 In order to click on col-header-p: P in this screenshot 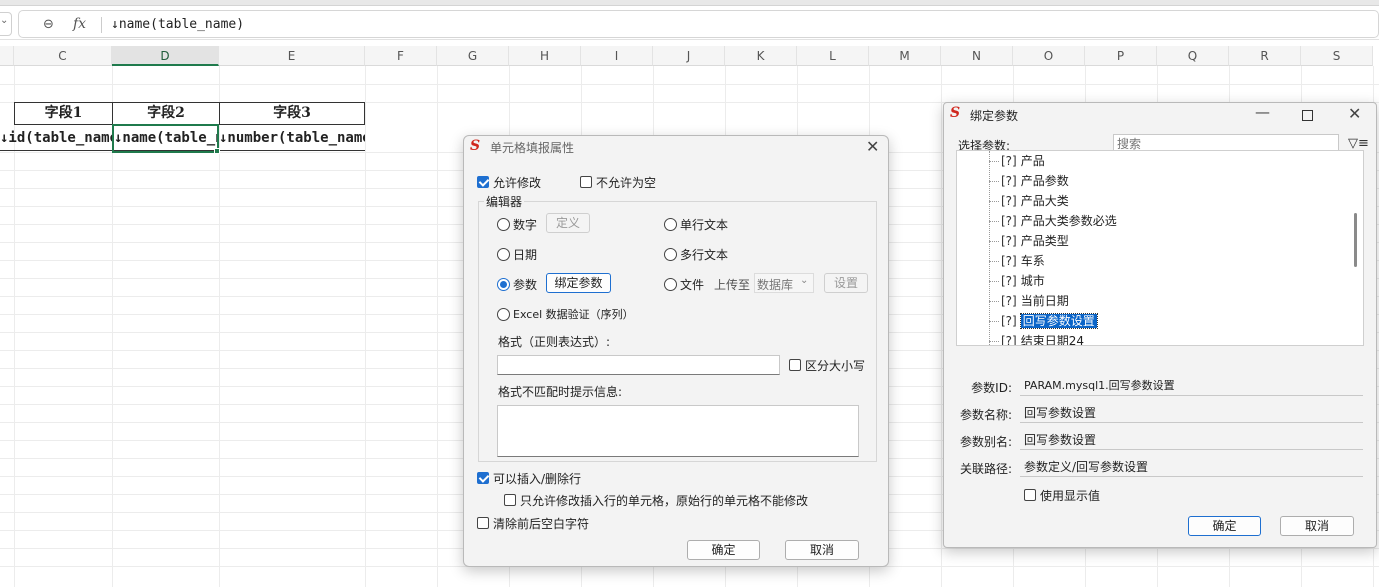, I will do `click(1121, 56)`.